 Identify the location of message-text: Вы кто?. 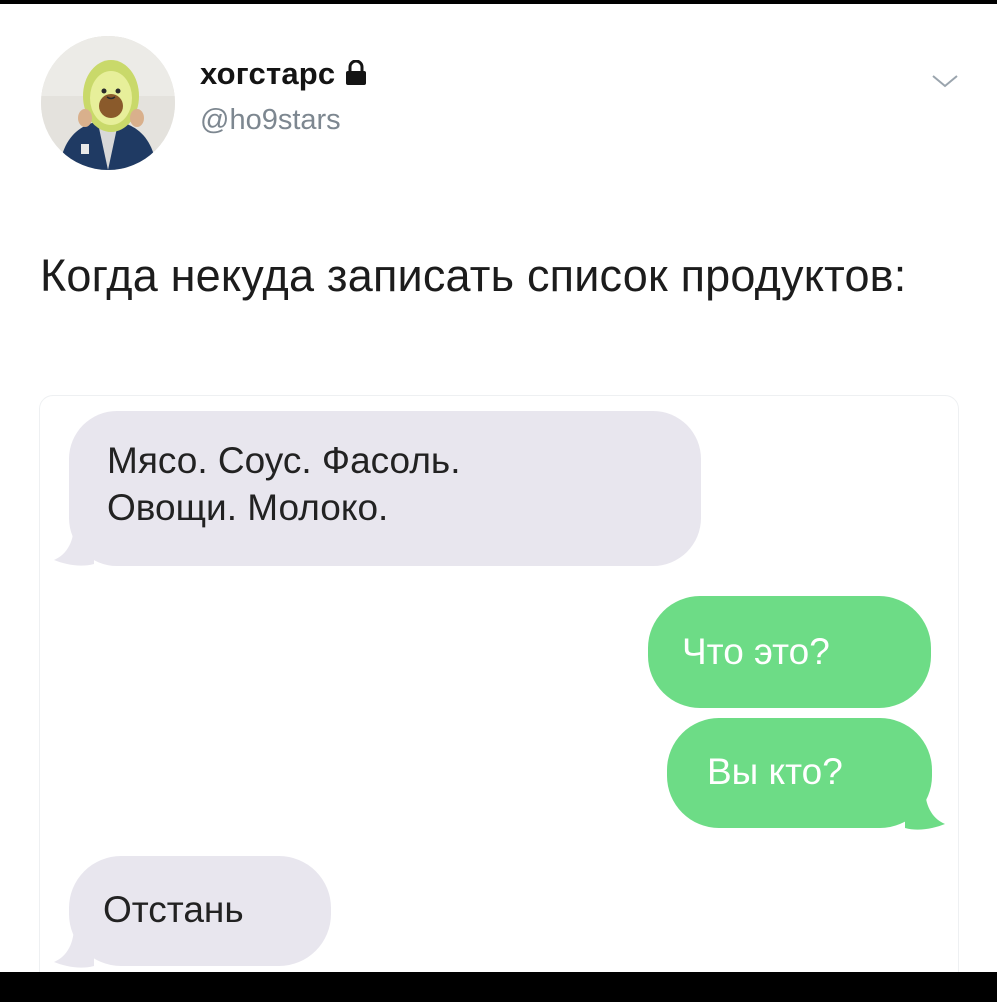
(775, 771).